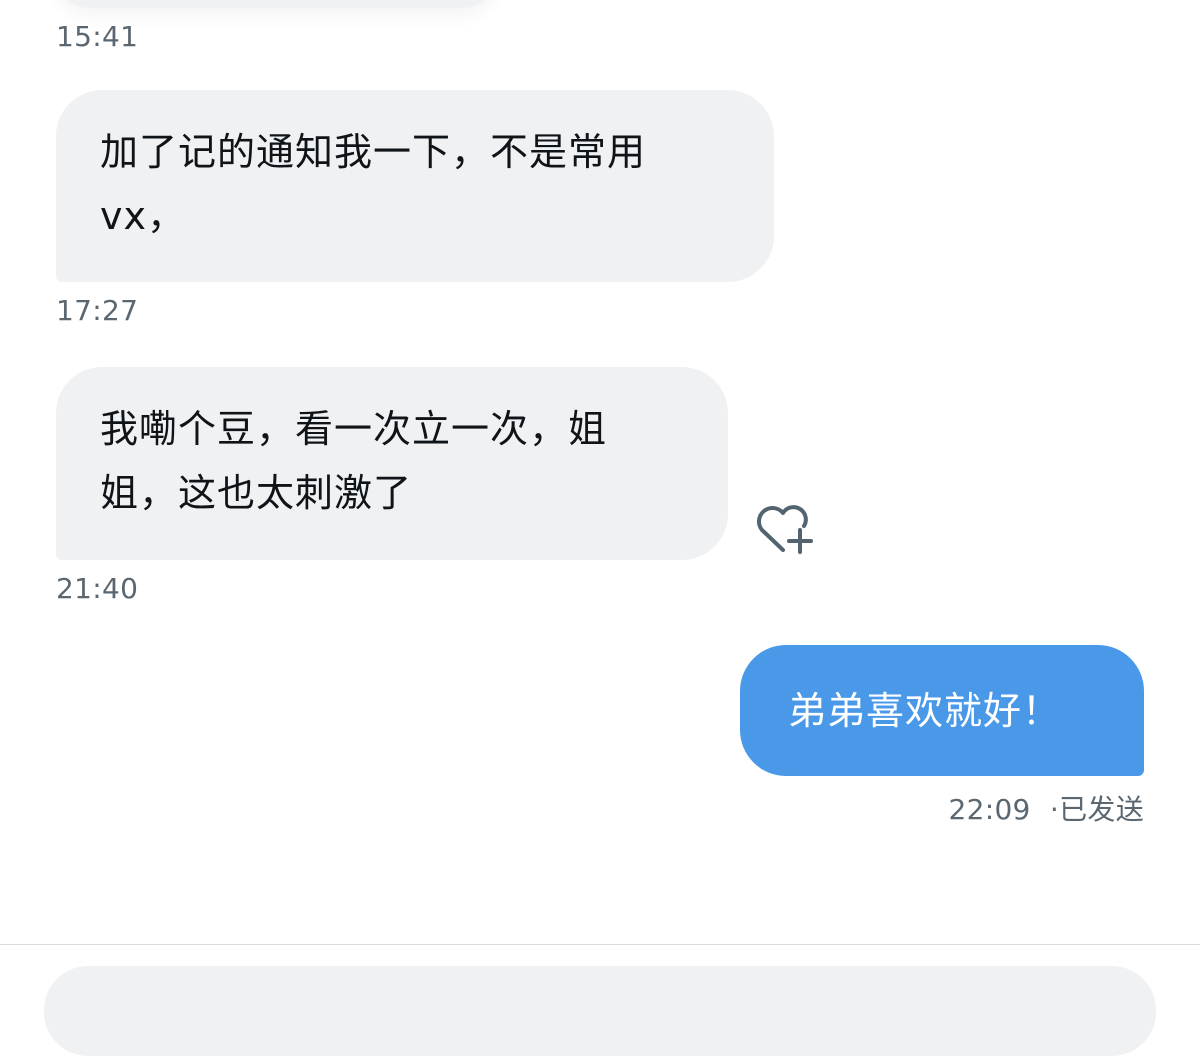 Image resolution: width=1200 pixels, height=1056 pixels. What do you see at coordinates (989, 809) in the screenshot?
I see `message-timestamp: 22:09` at bounding box center [989, 809].